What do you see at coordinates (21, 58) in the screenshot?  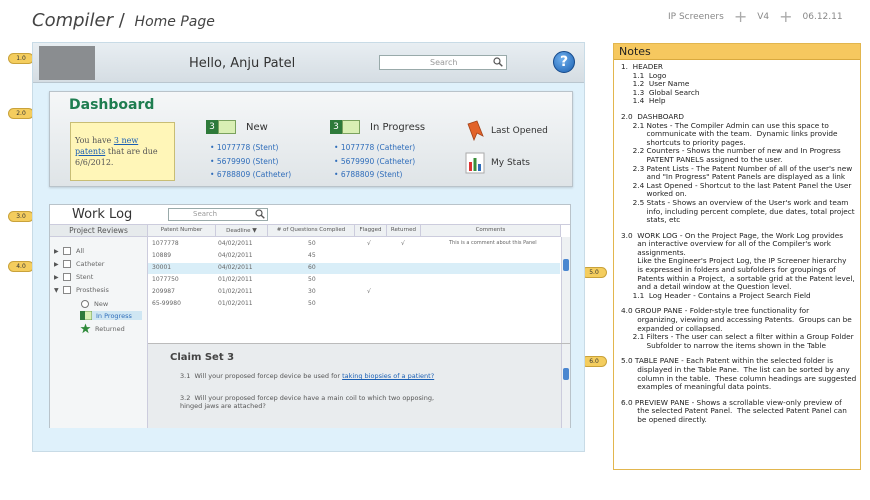 I see `callout-marker: 1.0` at bounding box center [21, 58].